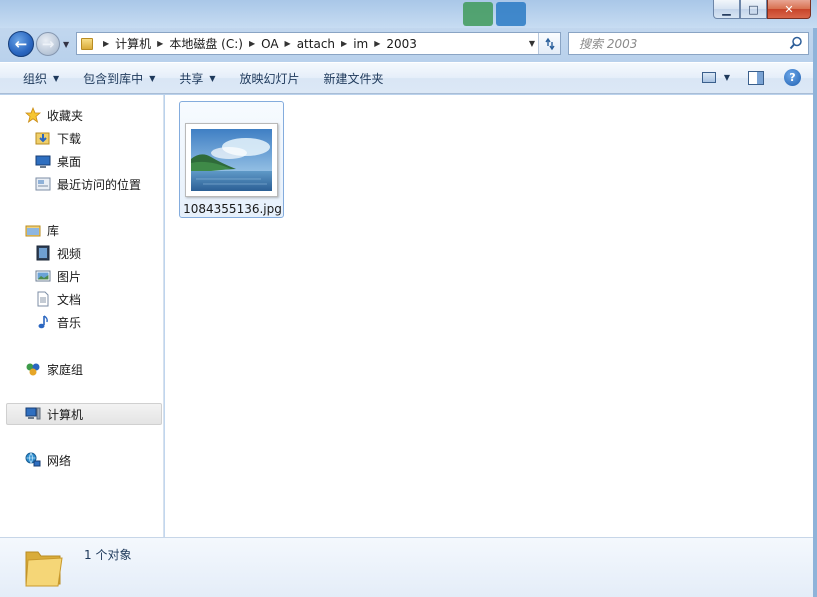 The height and width of the screenshot is (597, 817). I want to click on share-button: 共享 ▼, so click(197, 78).